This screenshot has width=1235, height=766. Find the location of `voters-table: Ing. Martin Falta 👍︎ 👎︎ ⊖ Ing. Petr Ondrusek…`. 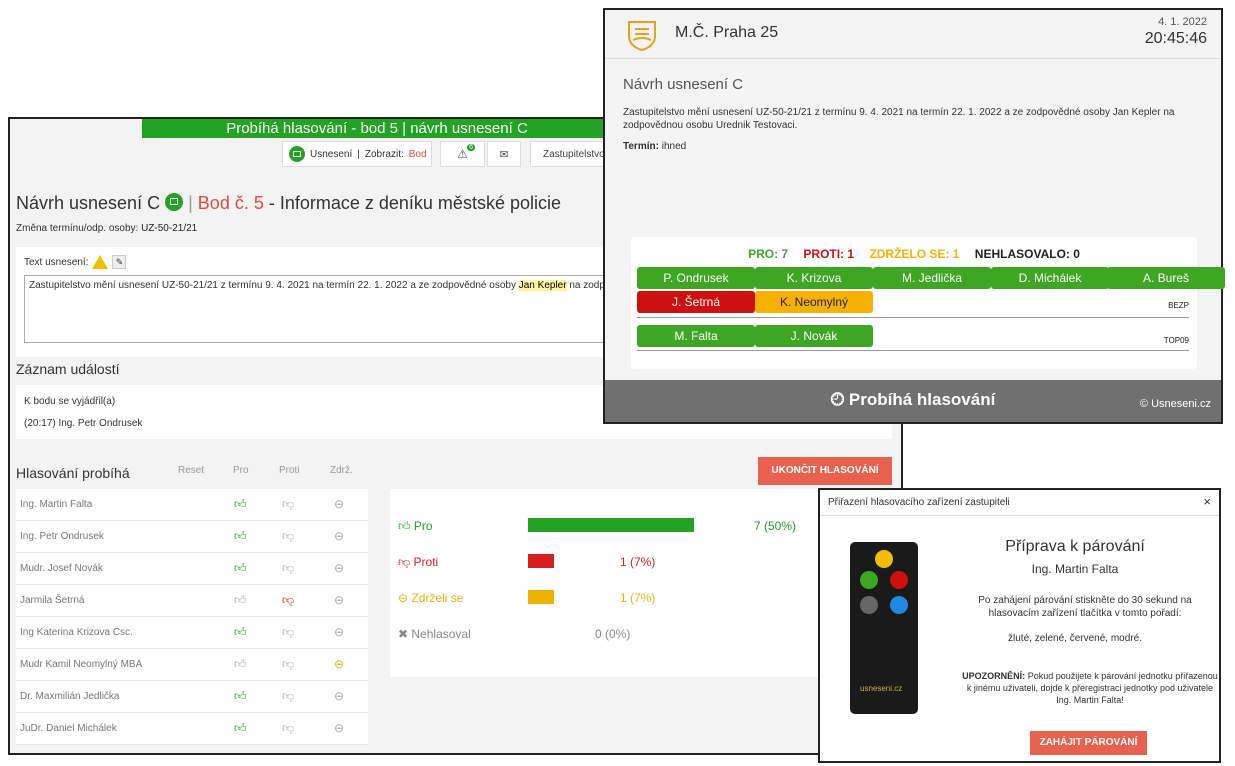

voters-table: Ing. Martin Falta 👍︎ 👎︎ ⊖ Ing. Petr Ondrusek… is located at coordinates (192, 617).